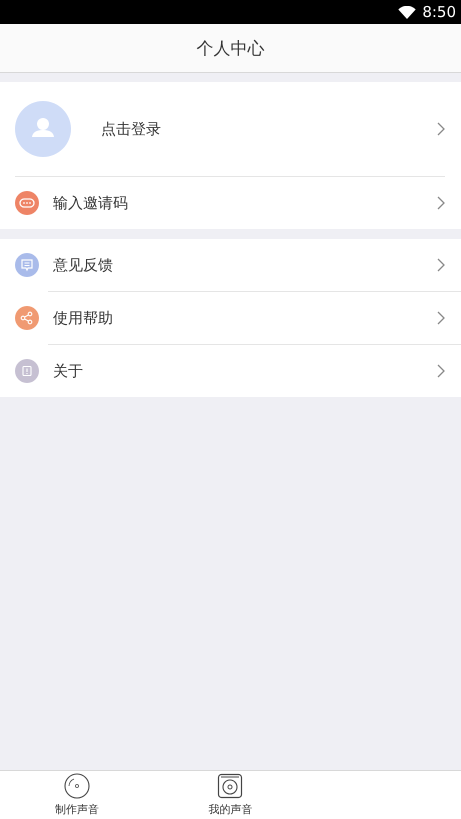 This screenshot has height=819, width=461. I want to click on login-row: 点击登录, so click(230, 129).